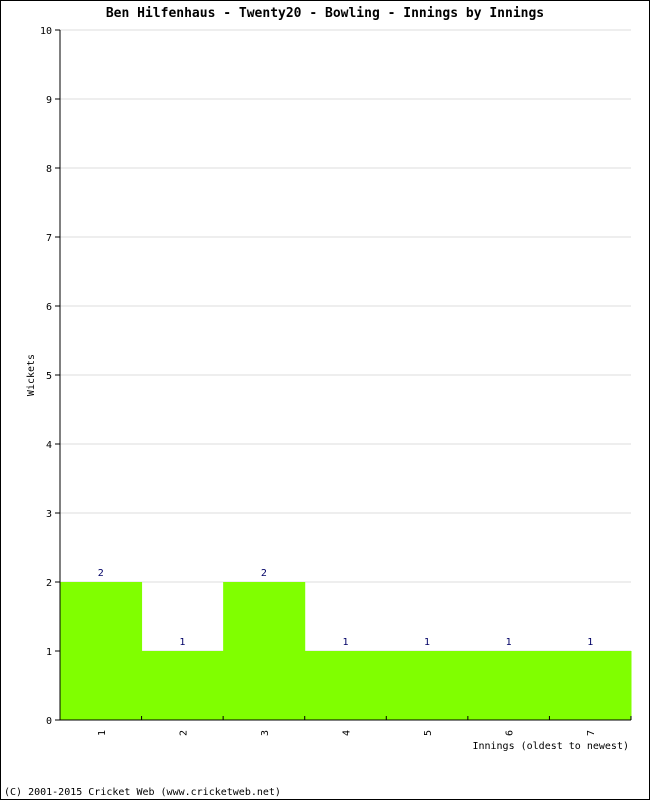  I want to click on x-axis-label: Innings (oldest to newest), so click(550, 746).